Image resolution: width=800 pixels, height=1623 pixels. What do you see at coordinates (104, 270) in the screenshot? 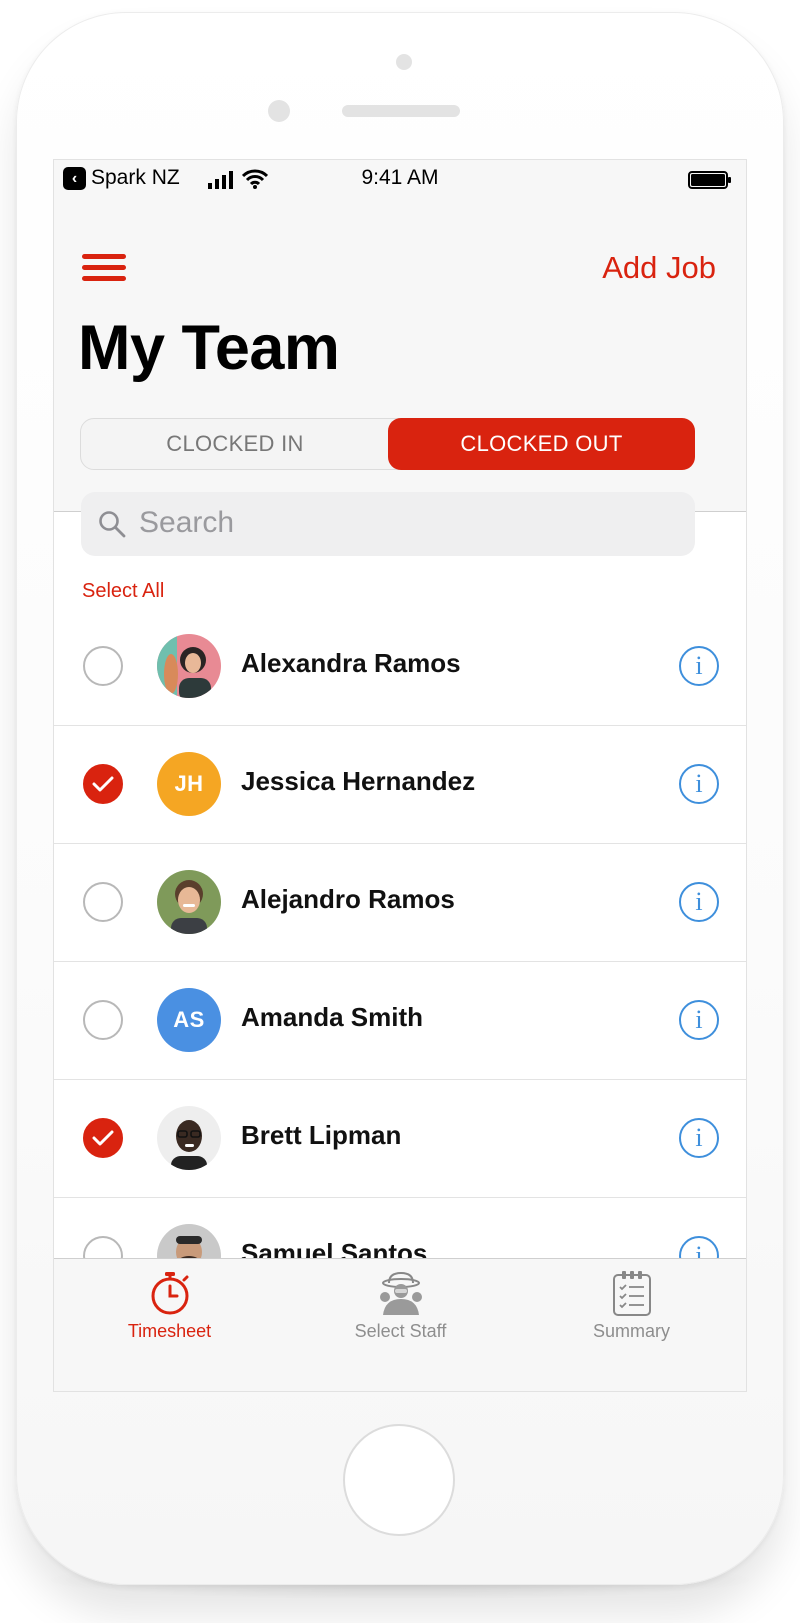
I see `menu-icon` at bounding box center [104, 270].